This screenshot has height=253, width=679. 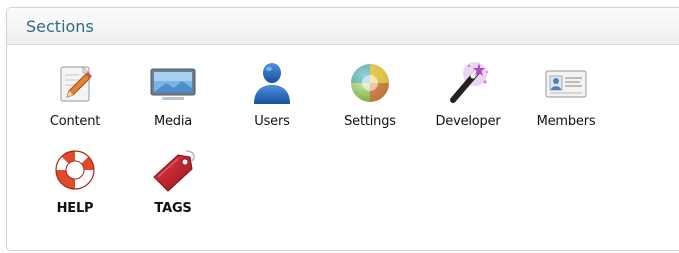 What do you see at coordinates (566, 83) in the screenshot?
I see `id-card-icon` at bounding box center [566, 83].